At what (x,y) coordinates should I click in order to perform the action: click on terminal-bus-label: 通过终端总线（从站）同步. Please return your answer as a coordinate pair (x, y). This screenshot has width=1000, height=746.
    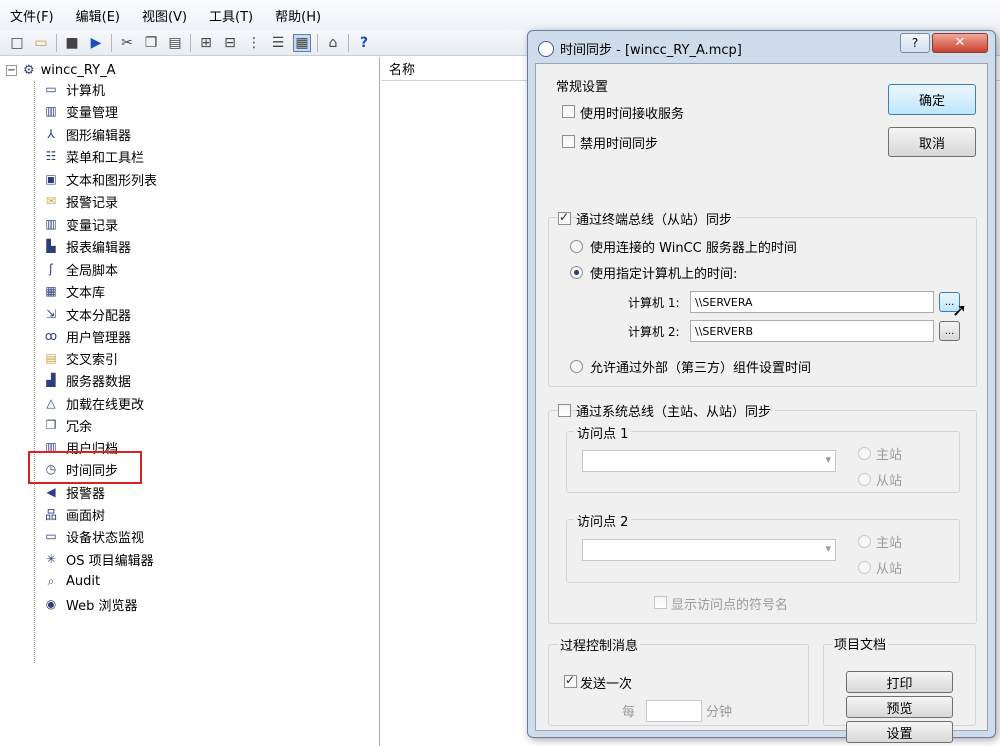
    Looking at the image, I should click on (656, 218).